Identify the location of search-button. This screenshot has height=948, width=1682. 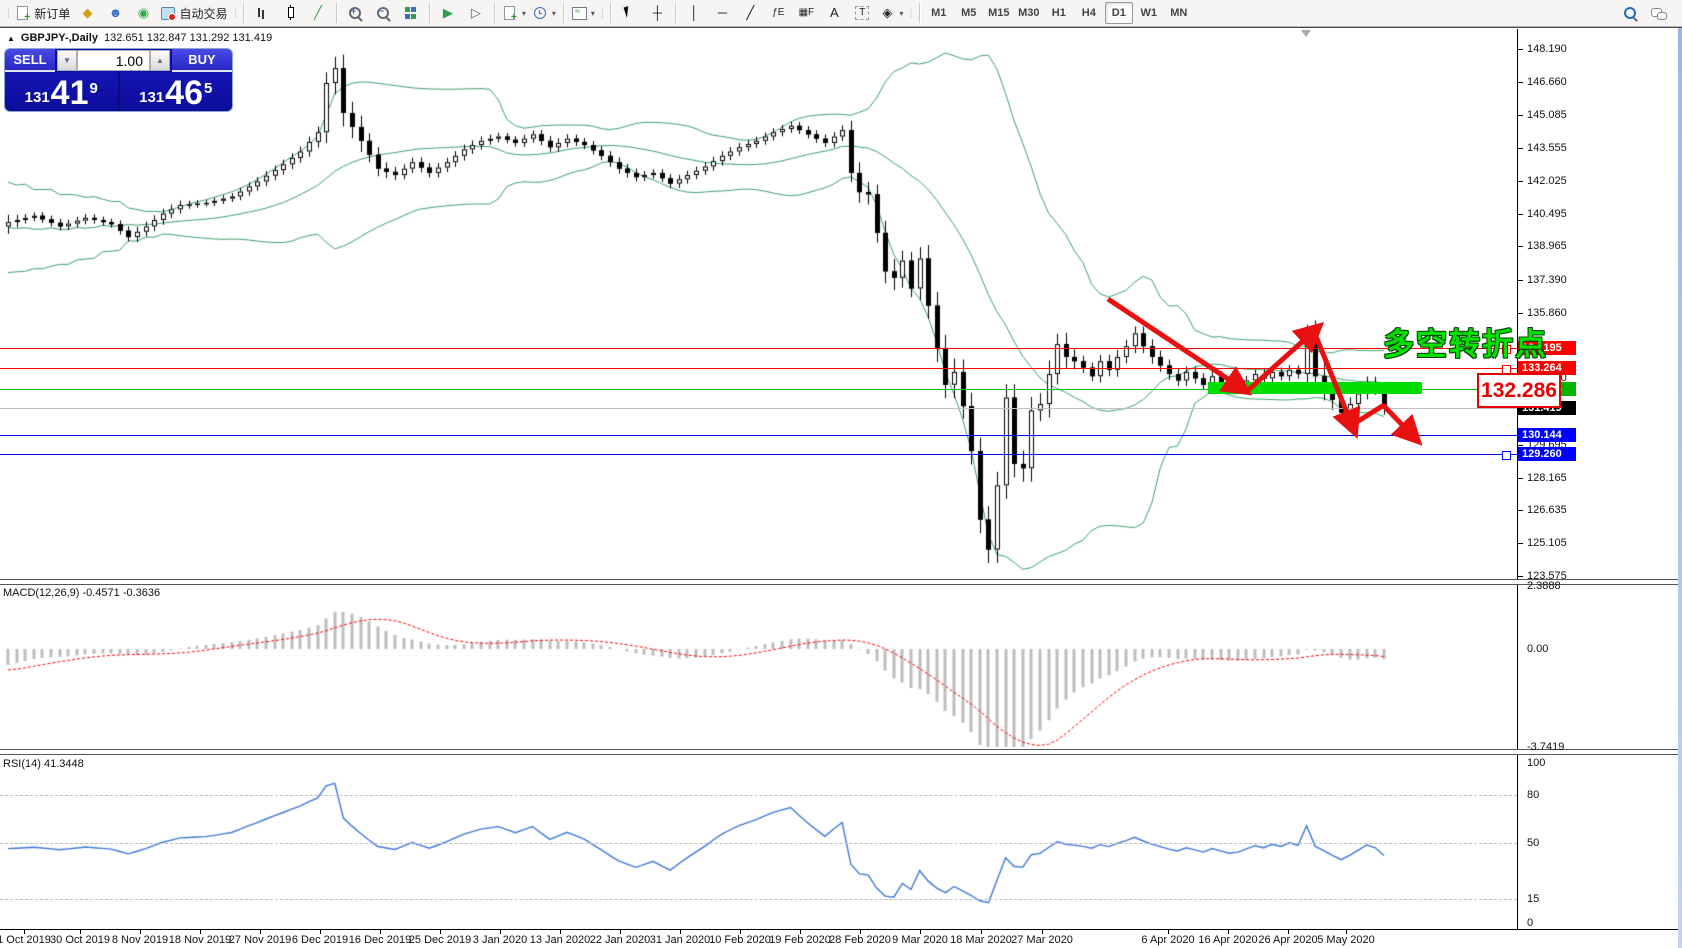
(1630, 13).